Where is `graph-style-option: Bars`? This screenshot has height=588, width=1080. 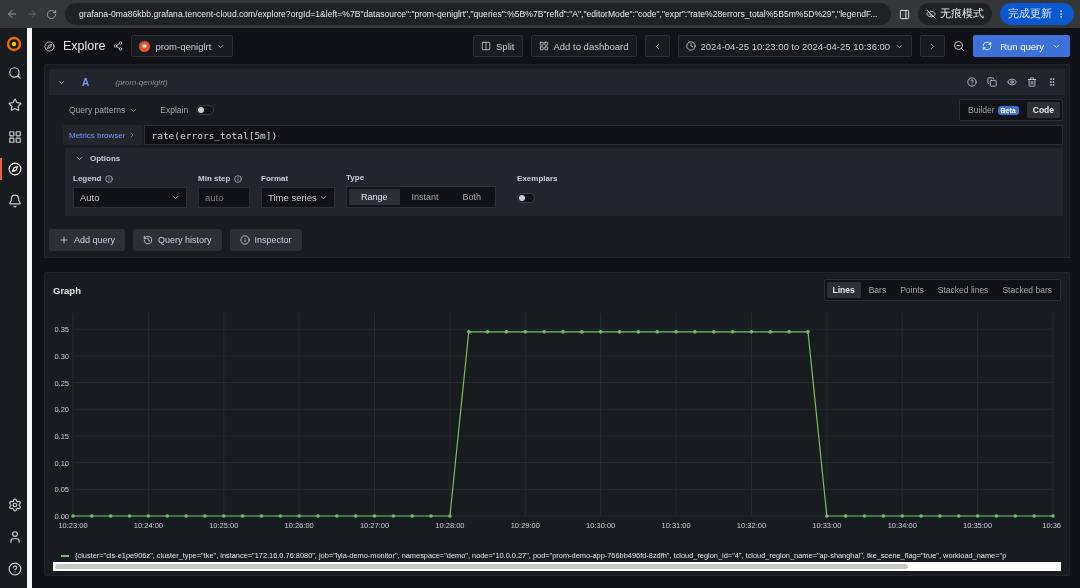 graph-style-option: Bars is located at coordinates (877, 290).